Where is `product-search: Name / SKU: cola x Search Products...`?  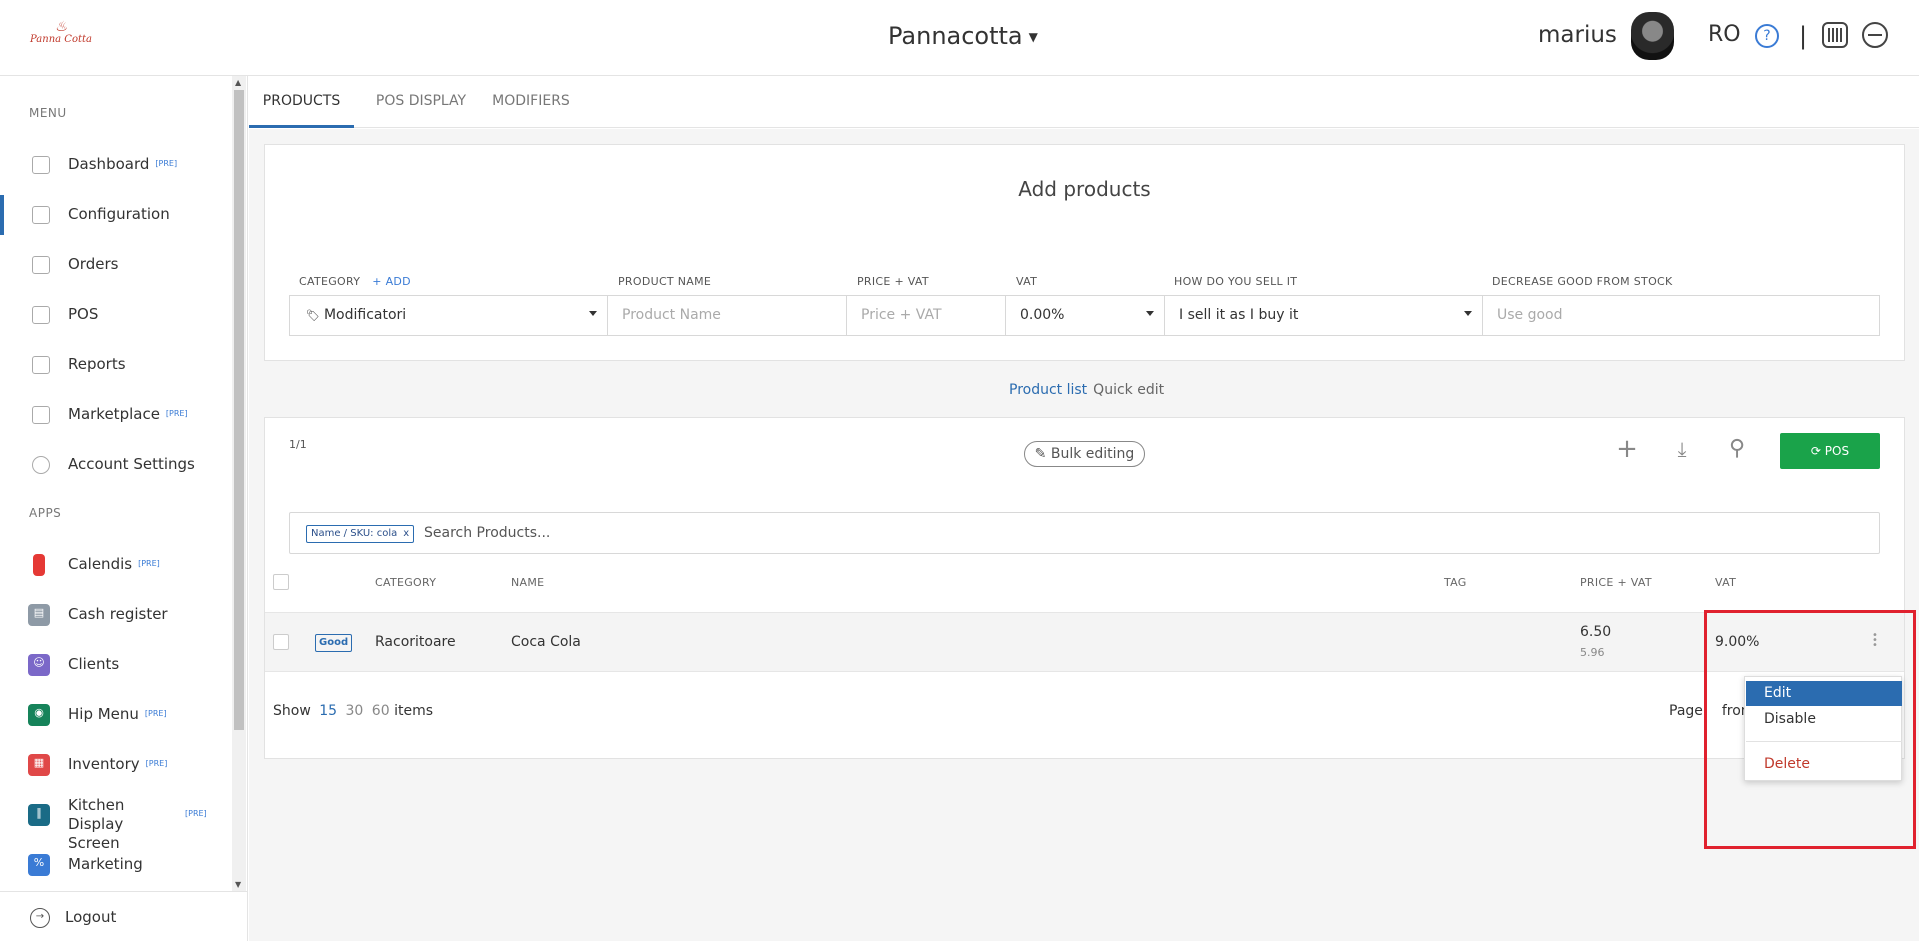 product-search: Name / SKU: cola x Search Products... is located at coordinates (1084, 533).